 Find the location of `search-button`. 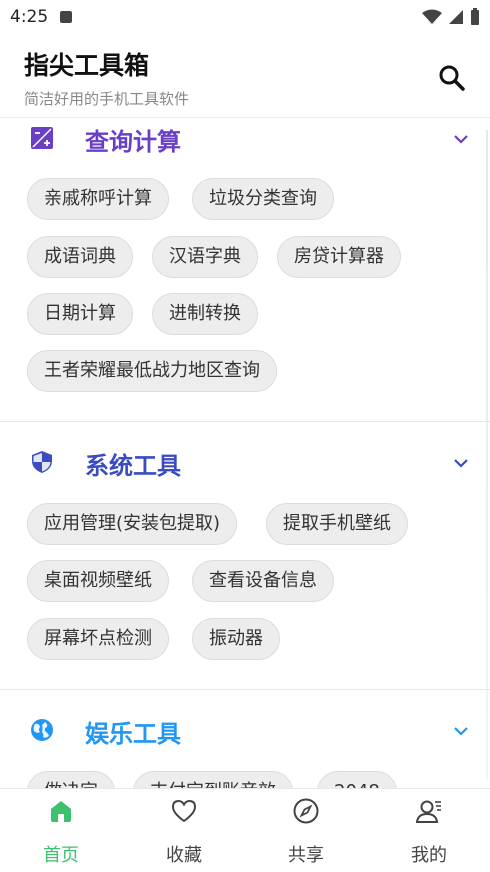

search-button is located at coordinates (452, 78).